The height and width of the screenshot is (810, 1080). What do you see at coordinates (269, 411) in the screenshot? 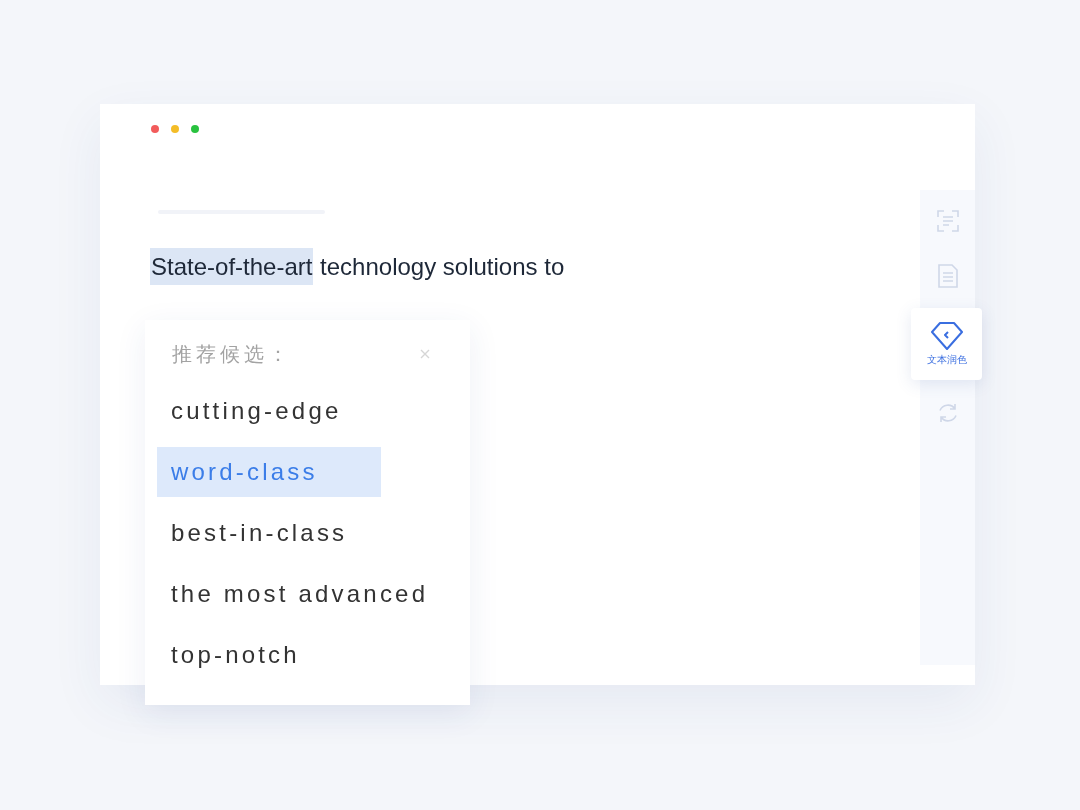
I see `suggestion-item: cutting-edge` at bounding box center [269, 411].